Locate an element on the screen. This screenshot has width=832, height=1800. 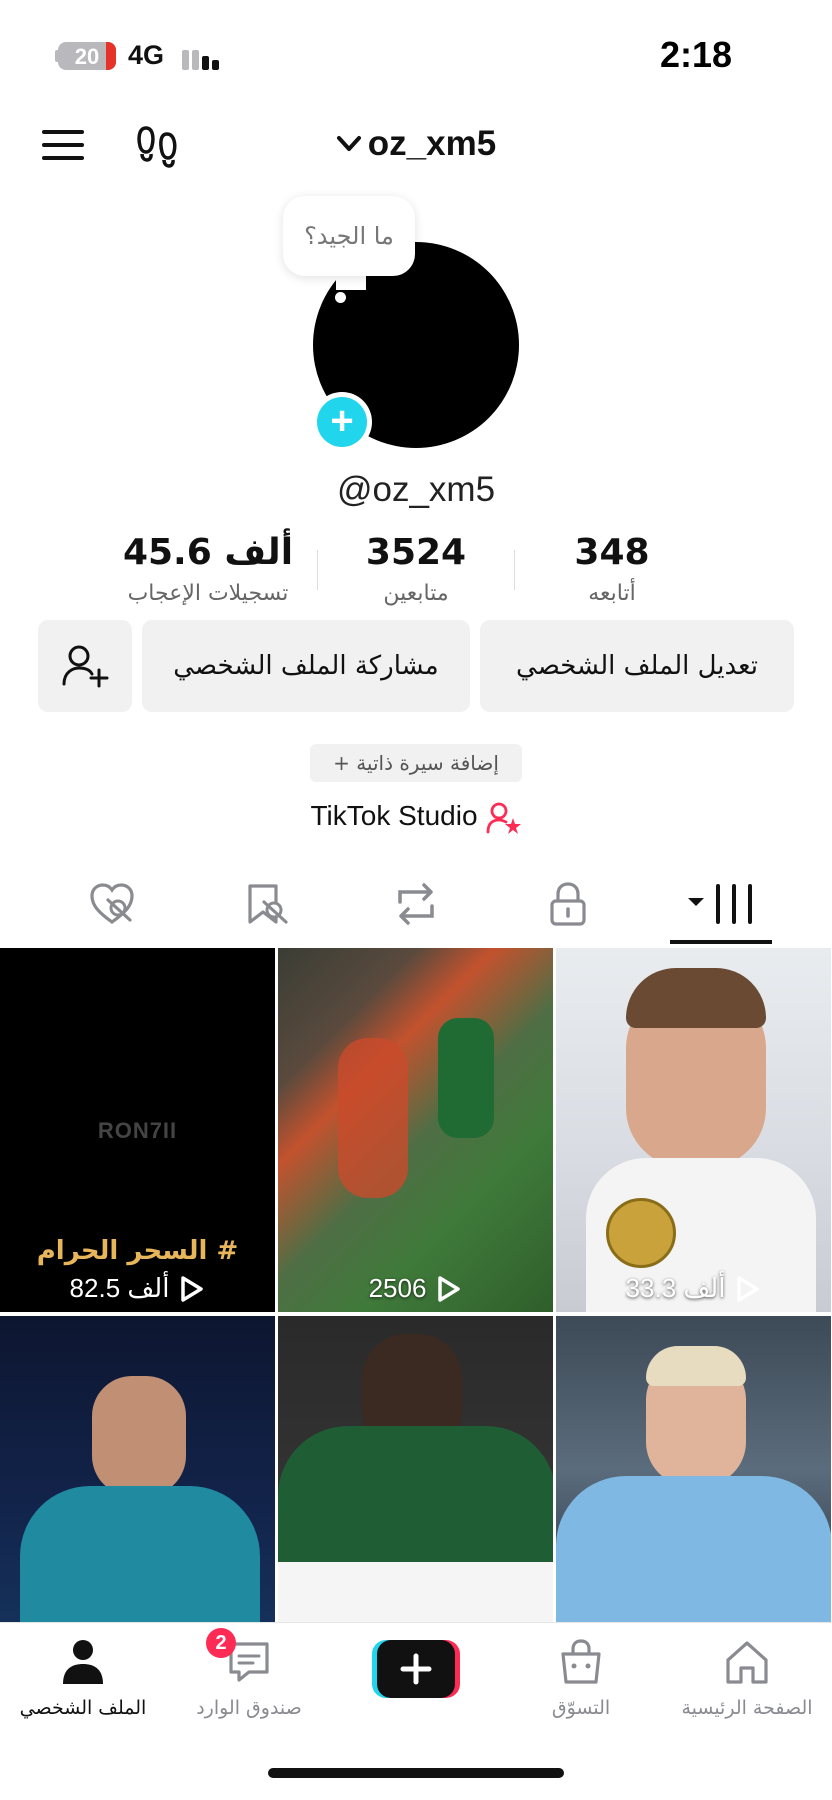
add-user-icon is located at coordinates (85, 666).